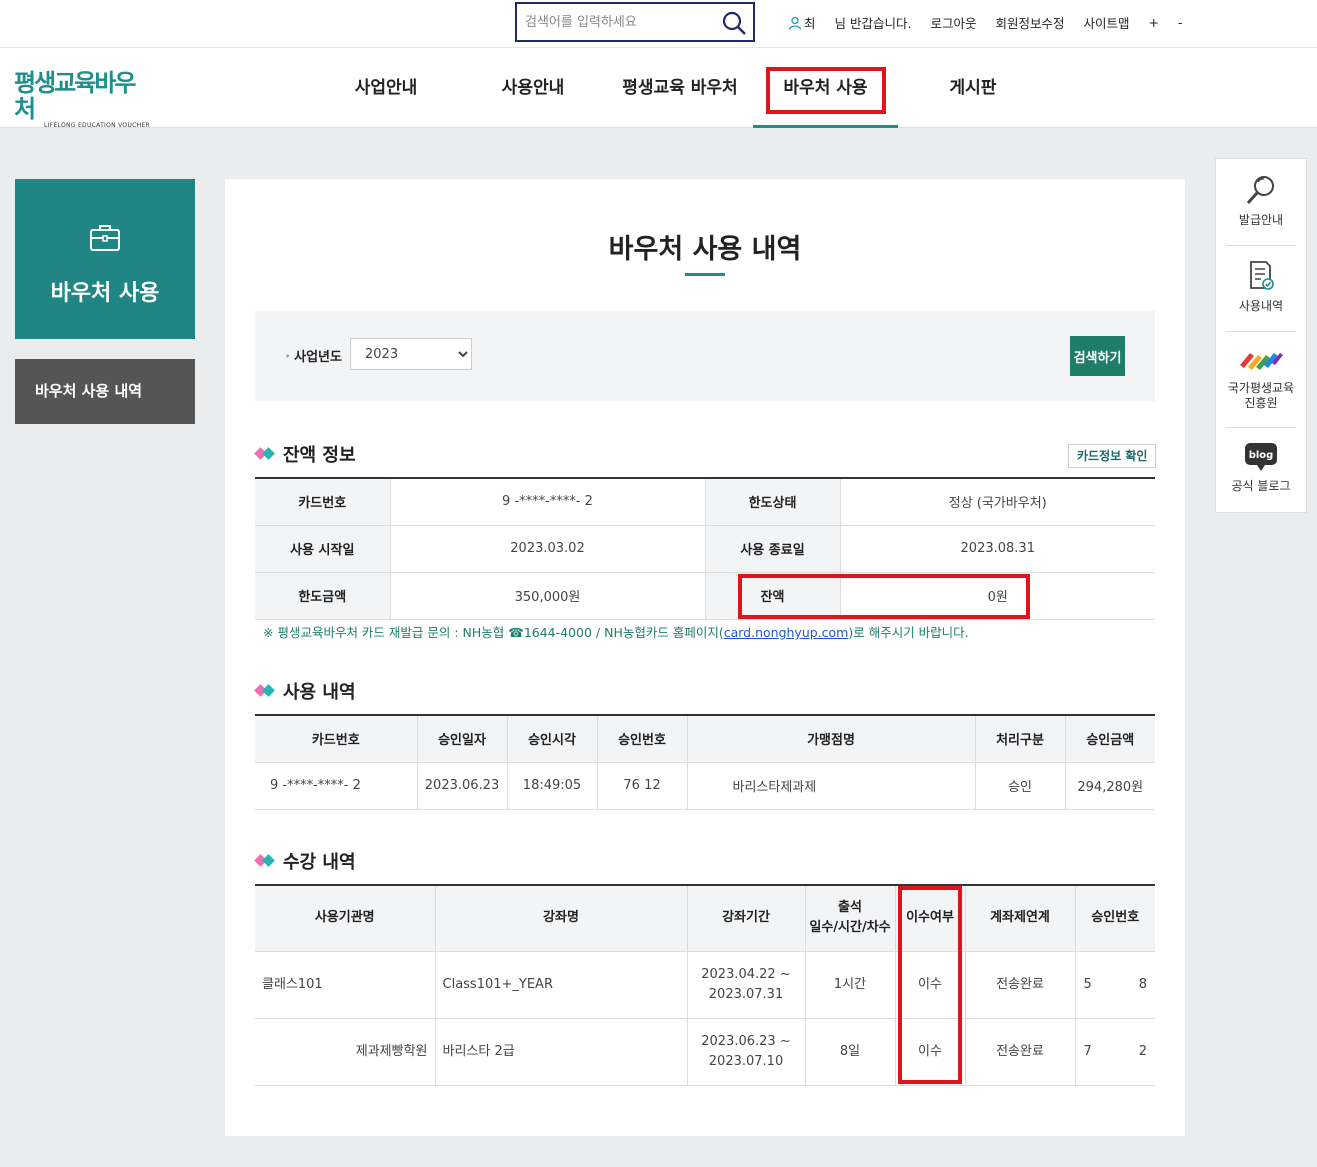  I want to click on balance-value: 0원, so click(997, 596).